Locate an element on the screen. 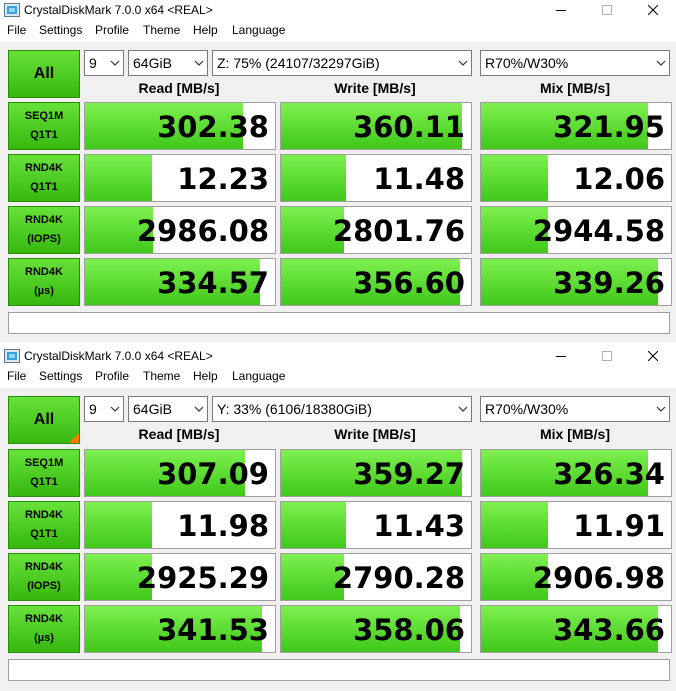 The image size is (676, 691). result-value: 12.23 is located at coordinates (223, 179).